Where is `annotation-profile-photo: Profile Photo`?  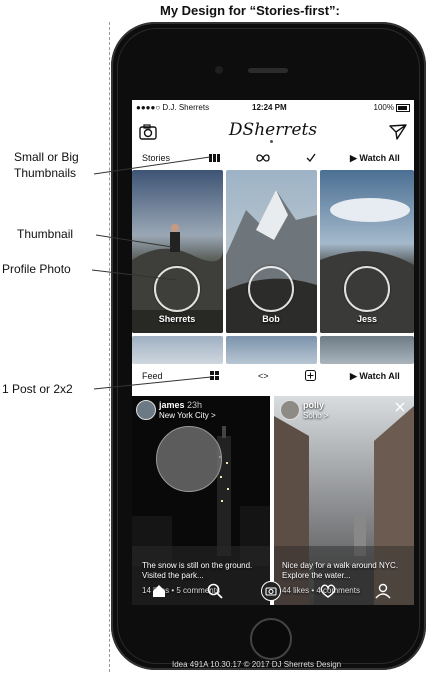 annotation-profile-photo: Profile Photo is located at coordinates (36, 269).